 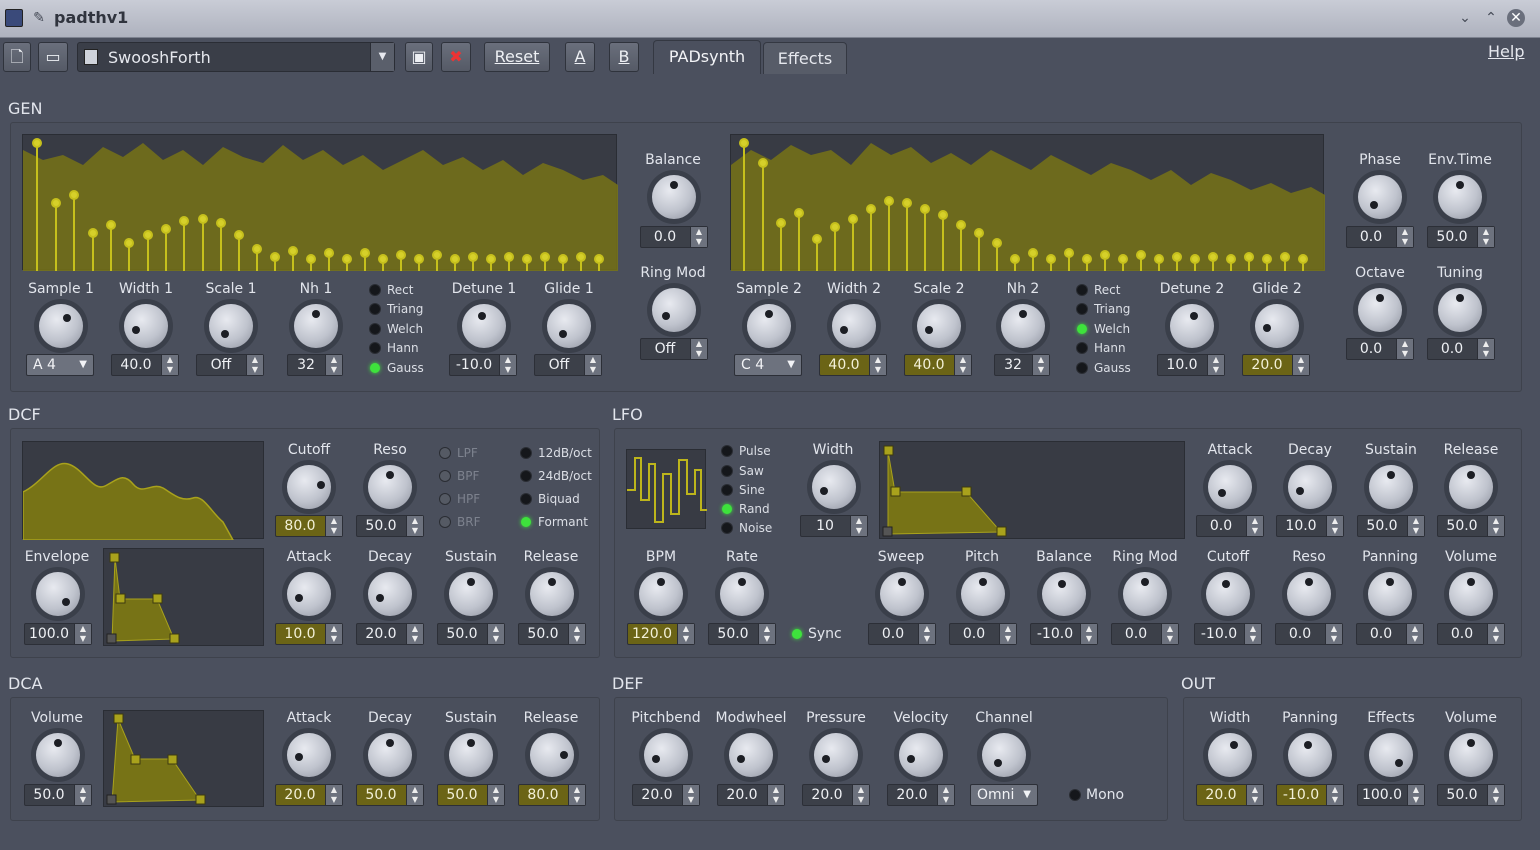 I want to click on phase-knob, so click(x=1380, y=197).